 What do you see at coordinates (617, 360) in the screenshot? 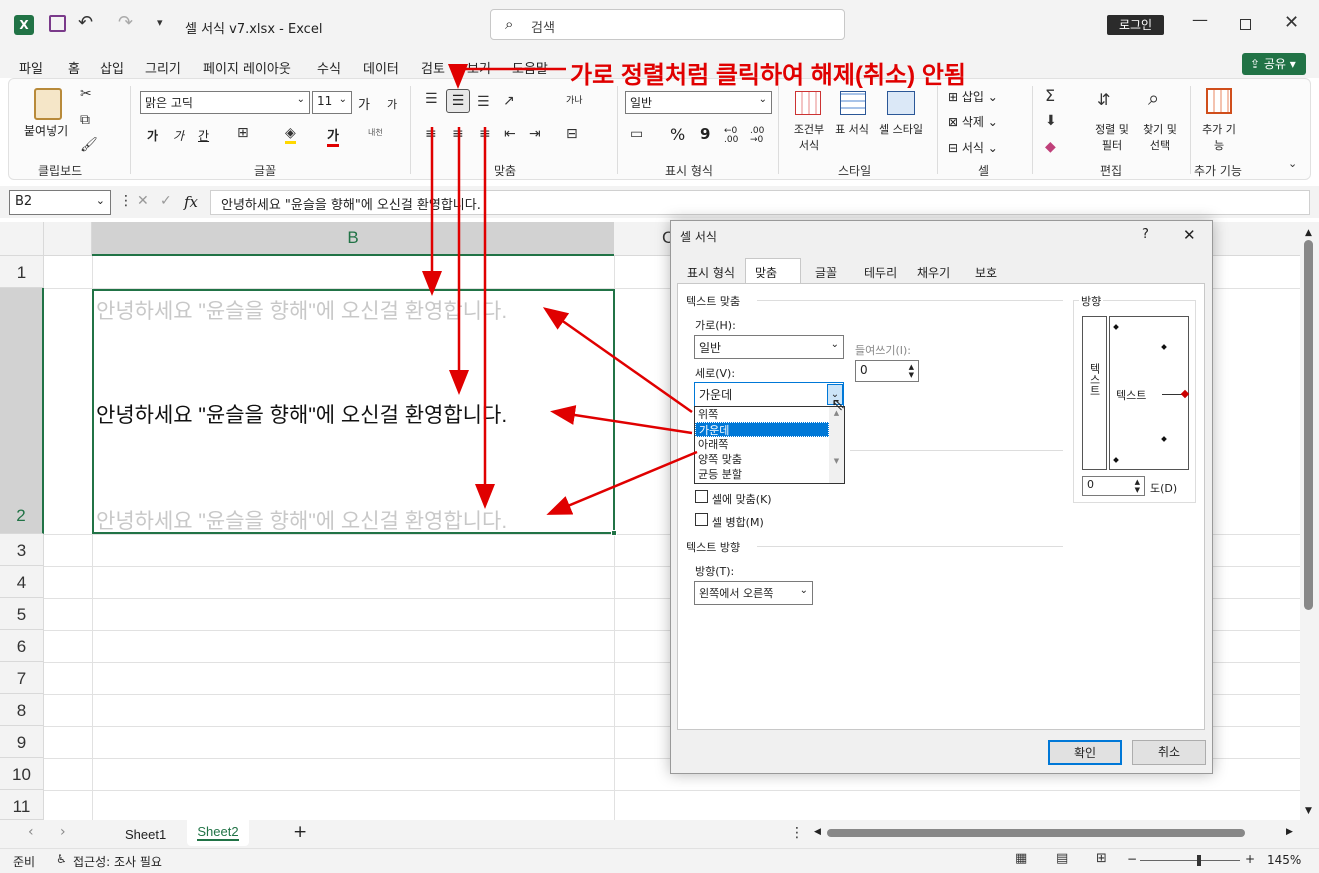
I see `arrow-option-top` at bounding box center [617, 360].